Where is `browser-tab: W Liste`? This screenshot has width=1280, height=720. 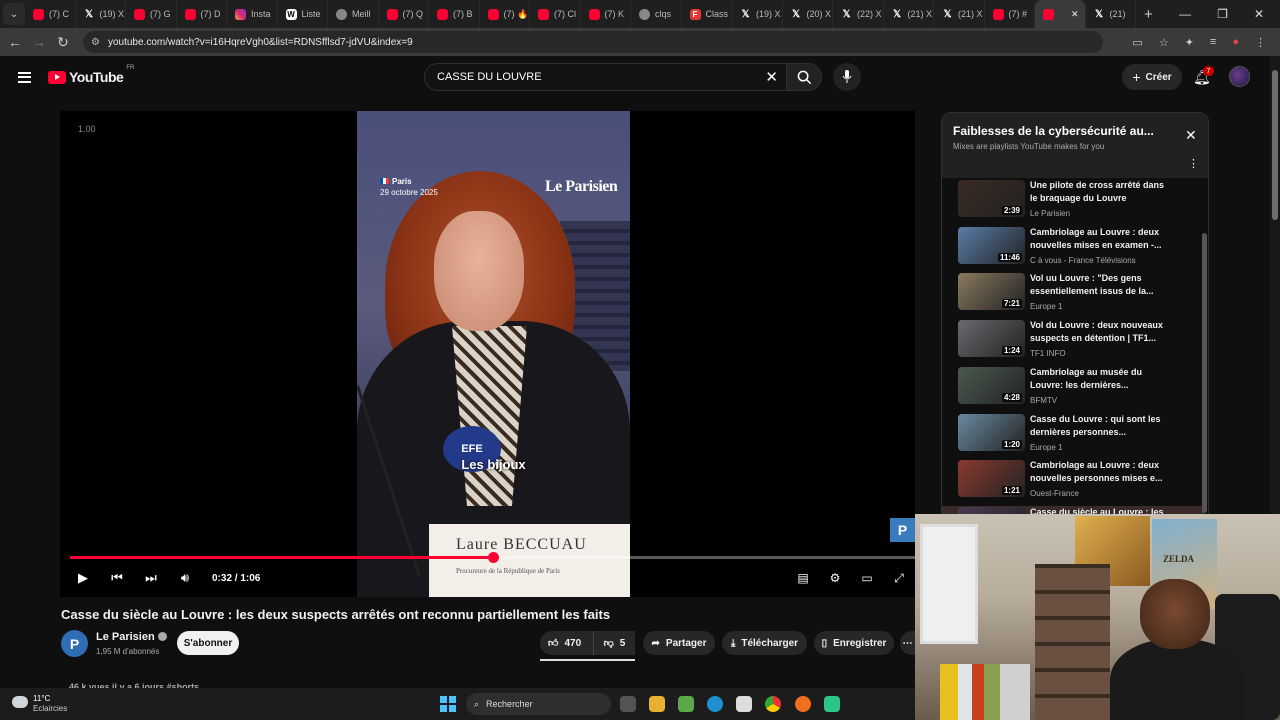
browser-tab: W Liste is located at coordinates (303, 14).